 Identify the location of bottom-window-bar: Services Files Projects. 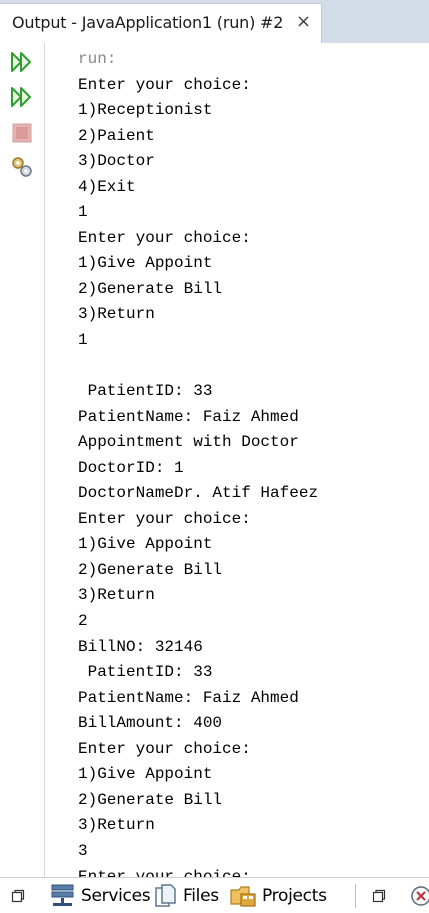
(214, 894).